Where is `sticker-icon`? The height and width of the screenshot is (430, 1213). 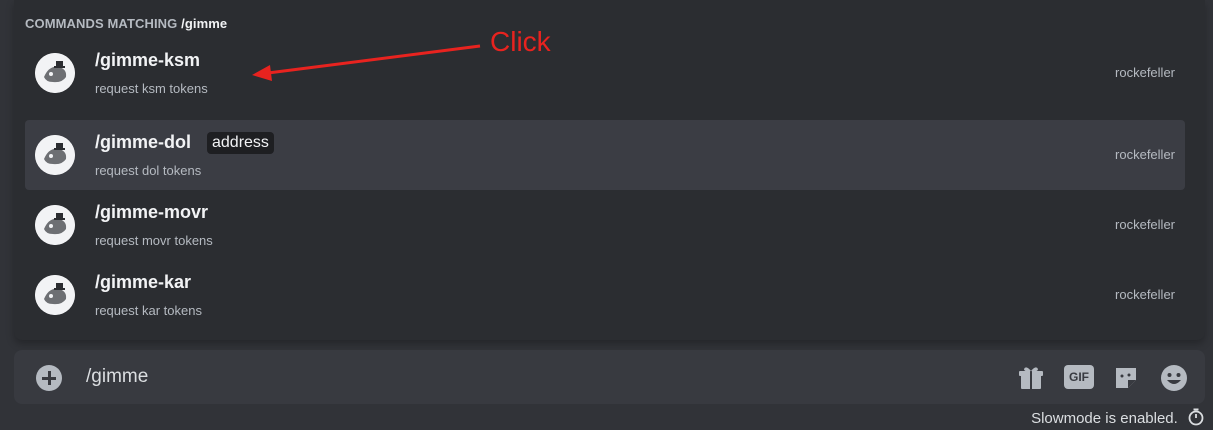 sticker-icon is located at coordinates (1126, 378).